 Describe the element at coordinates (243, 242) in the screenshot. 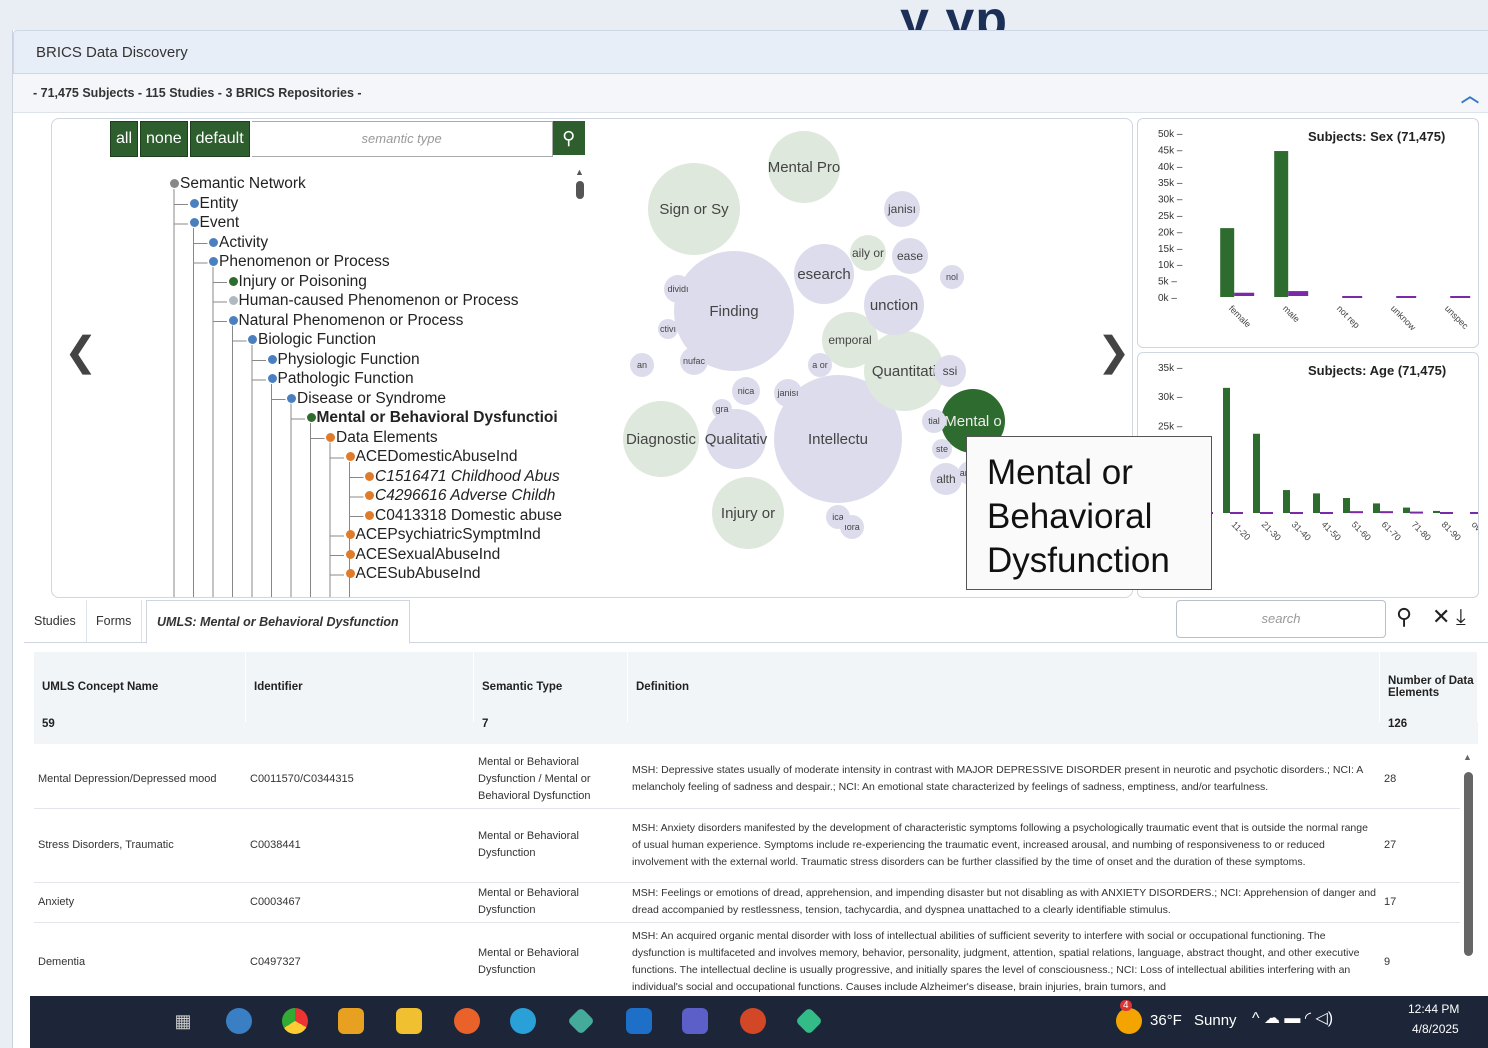

I see `tree-node-label: Activity` at that location.